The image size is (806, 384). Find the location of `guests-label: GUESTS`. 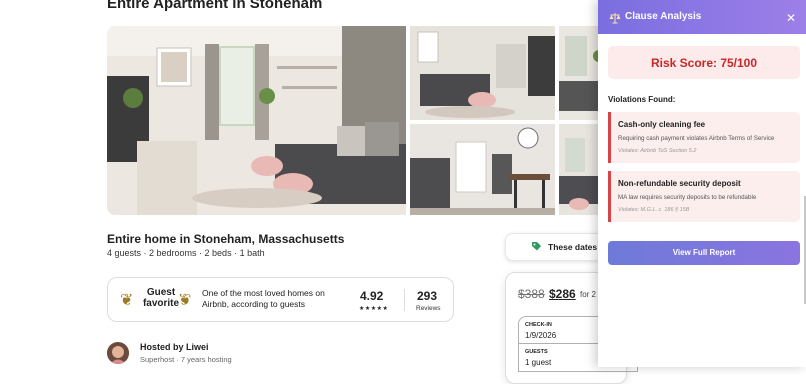

guests-label: GUESTS is located at coordinates (536, 352).